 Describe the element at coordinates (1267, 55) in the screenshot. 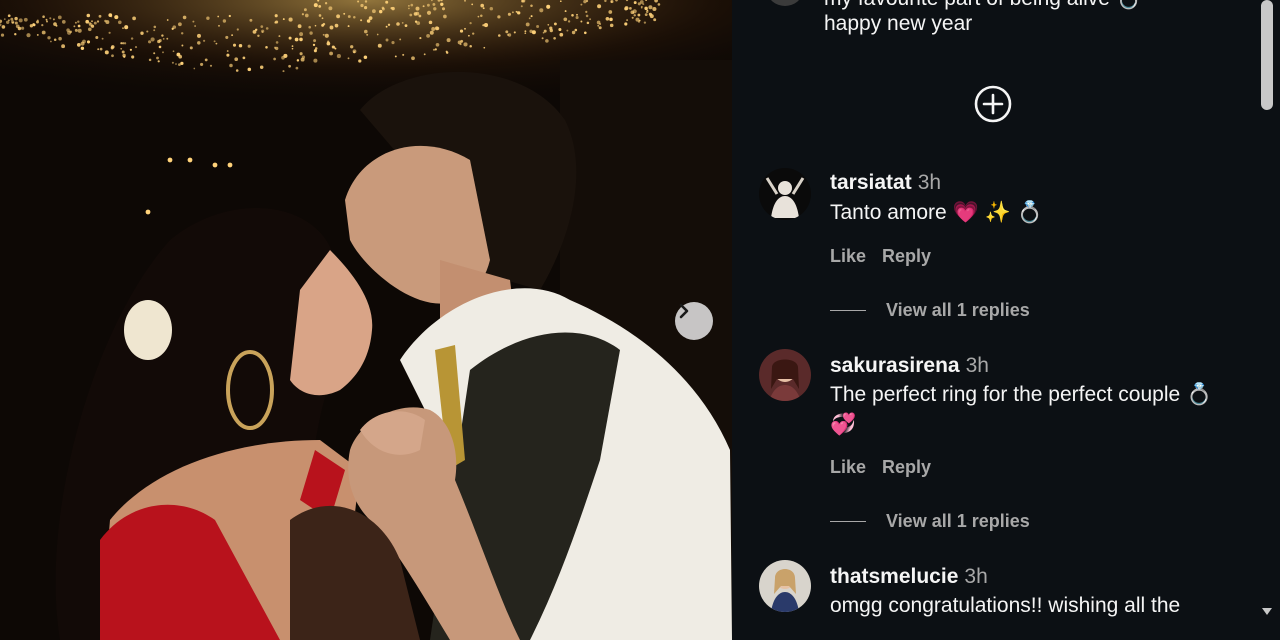

I see `scrollbar-thumb` at that location.